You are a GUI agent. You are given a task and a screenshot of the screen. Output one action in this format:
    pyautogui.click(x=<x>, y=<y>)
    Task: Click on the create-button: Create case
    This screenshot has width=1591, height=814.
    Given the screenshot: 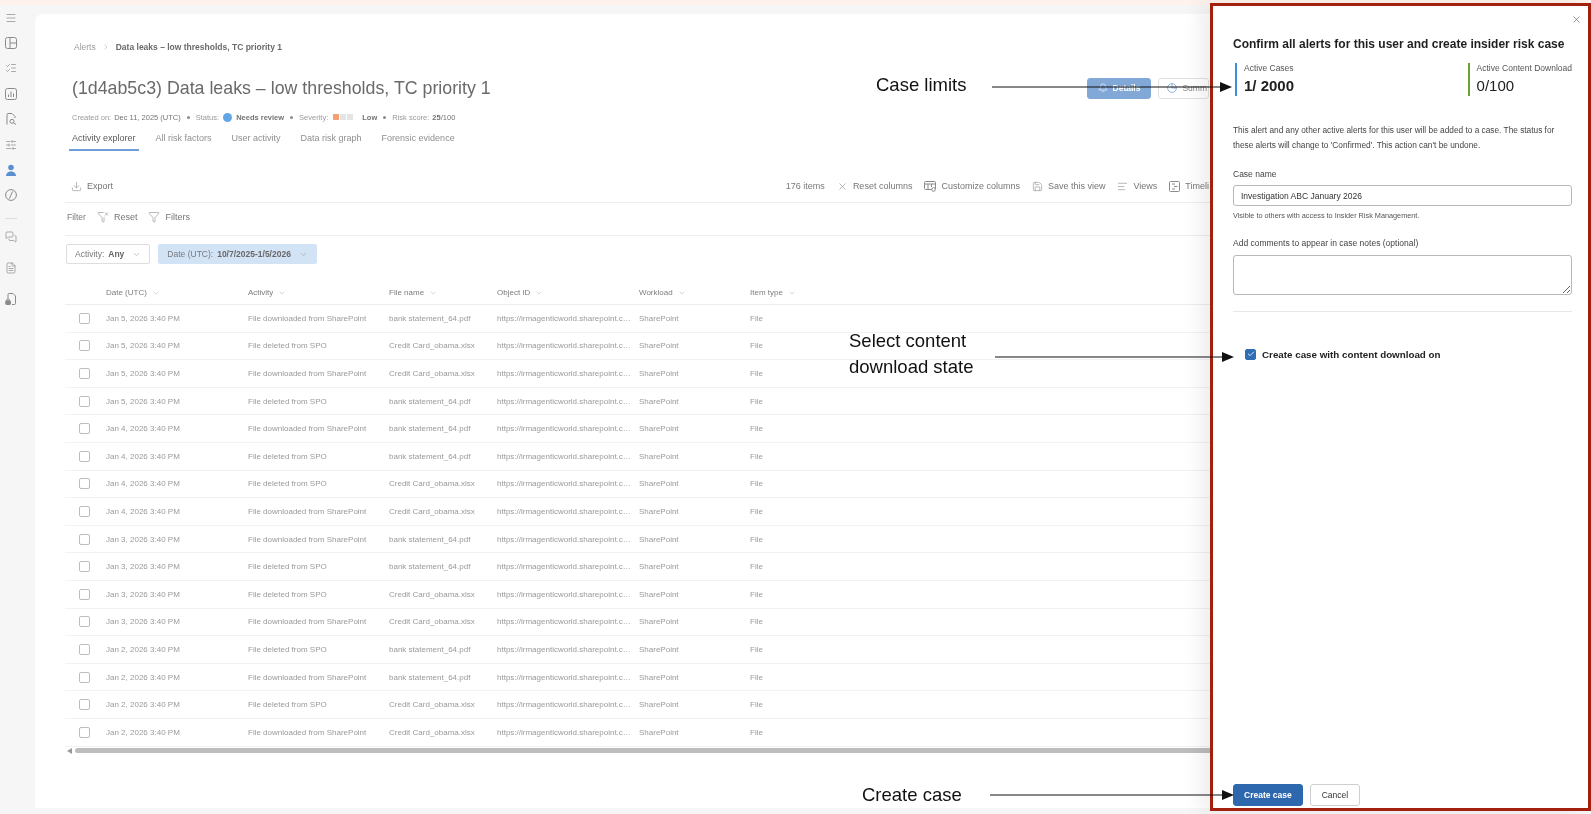 What is the action you would take?
    pyautogui.click(x=1268, y=795)
    